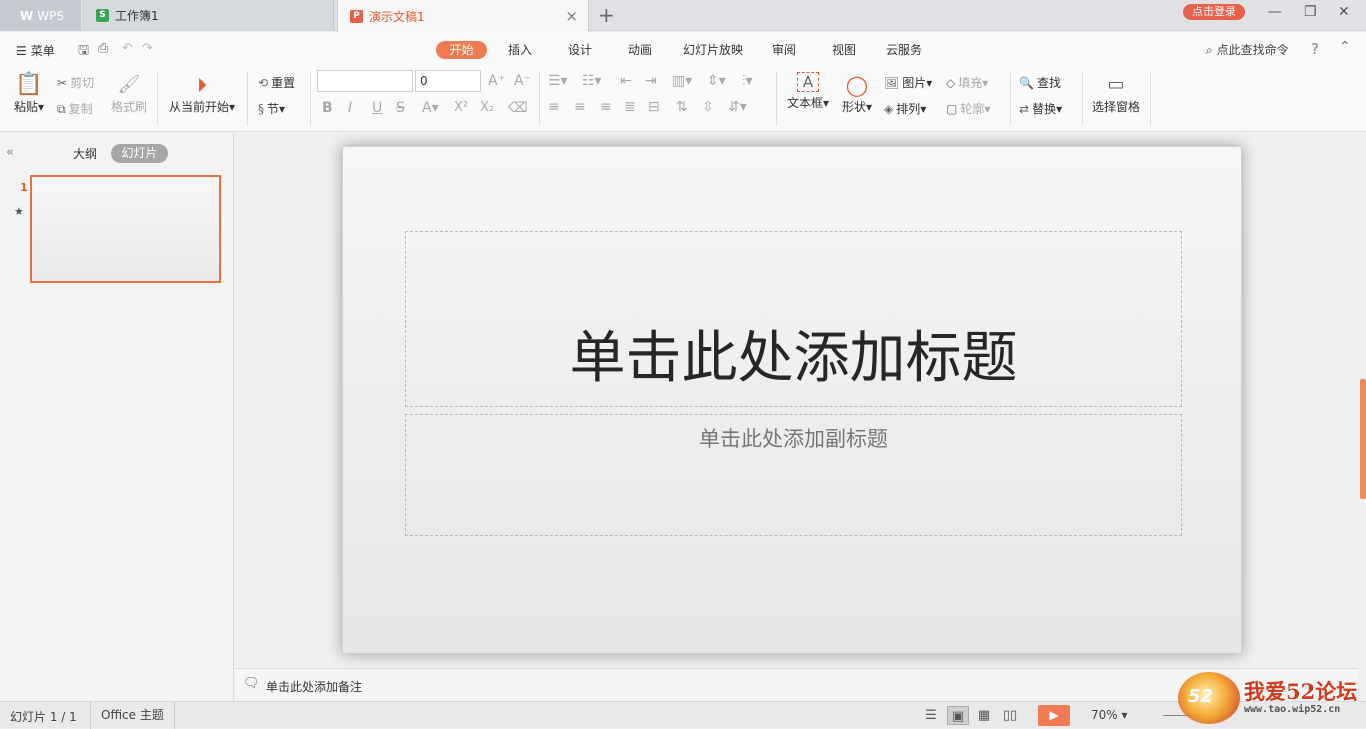 The image size is (1366, 729). I want to click on superscript-icon: X², so click(461, 107).